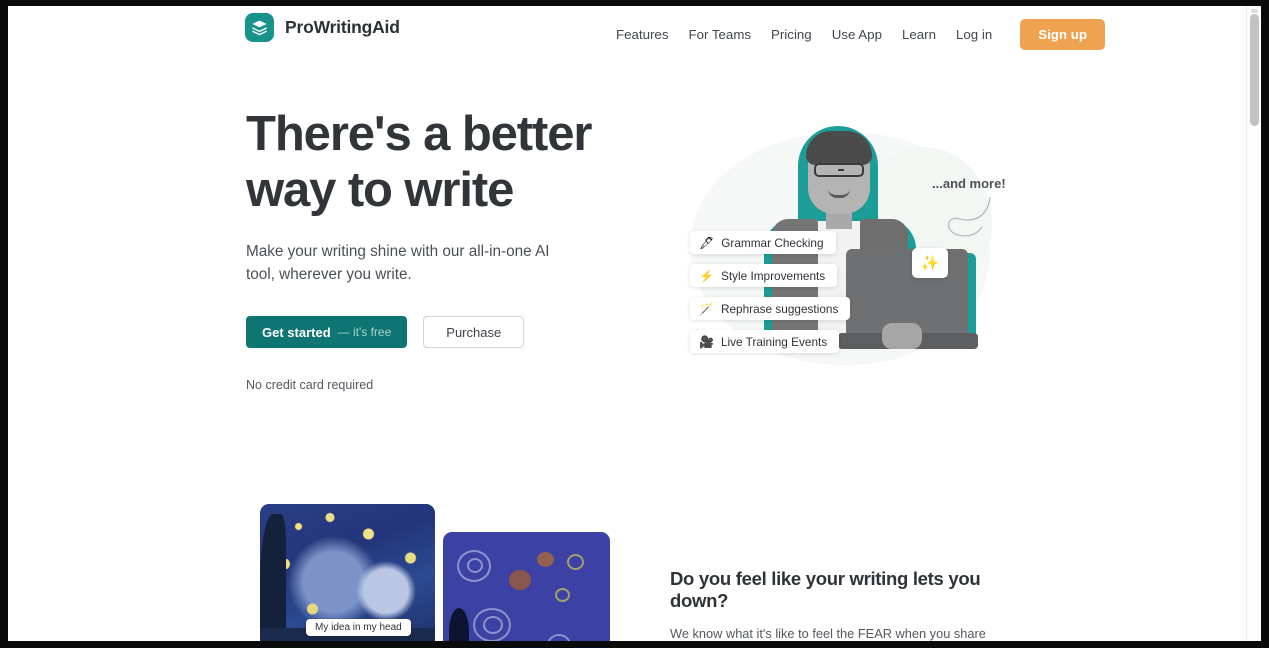 This screenshot has width=1269, height=648. Describe the element at coordinates (1254, 11) in the screenshot. I see `scrollbar-cap` at that location.